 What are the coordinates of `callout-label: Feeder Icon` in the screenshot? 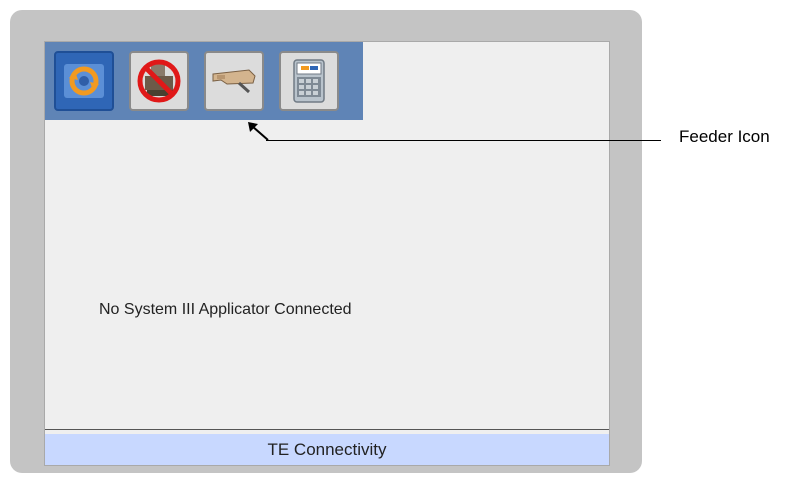 It's located at (724, 136).